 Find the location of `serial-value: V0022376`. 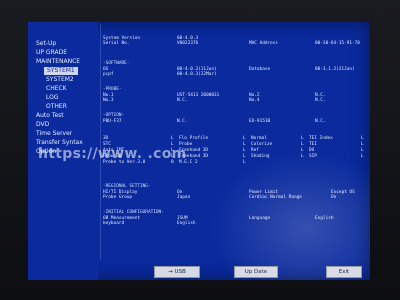

serial-value: V0022376 is located at coordinates (188, 43).